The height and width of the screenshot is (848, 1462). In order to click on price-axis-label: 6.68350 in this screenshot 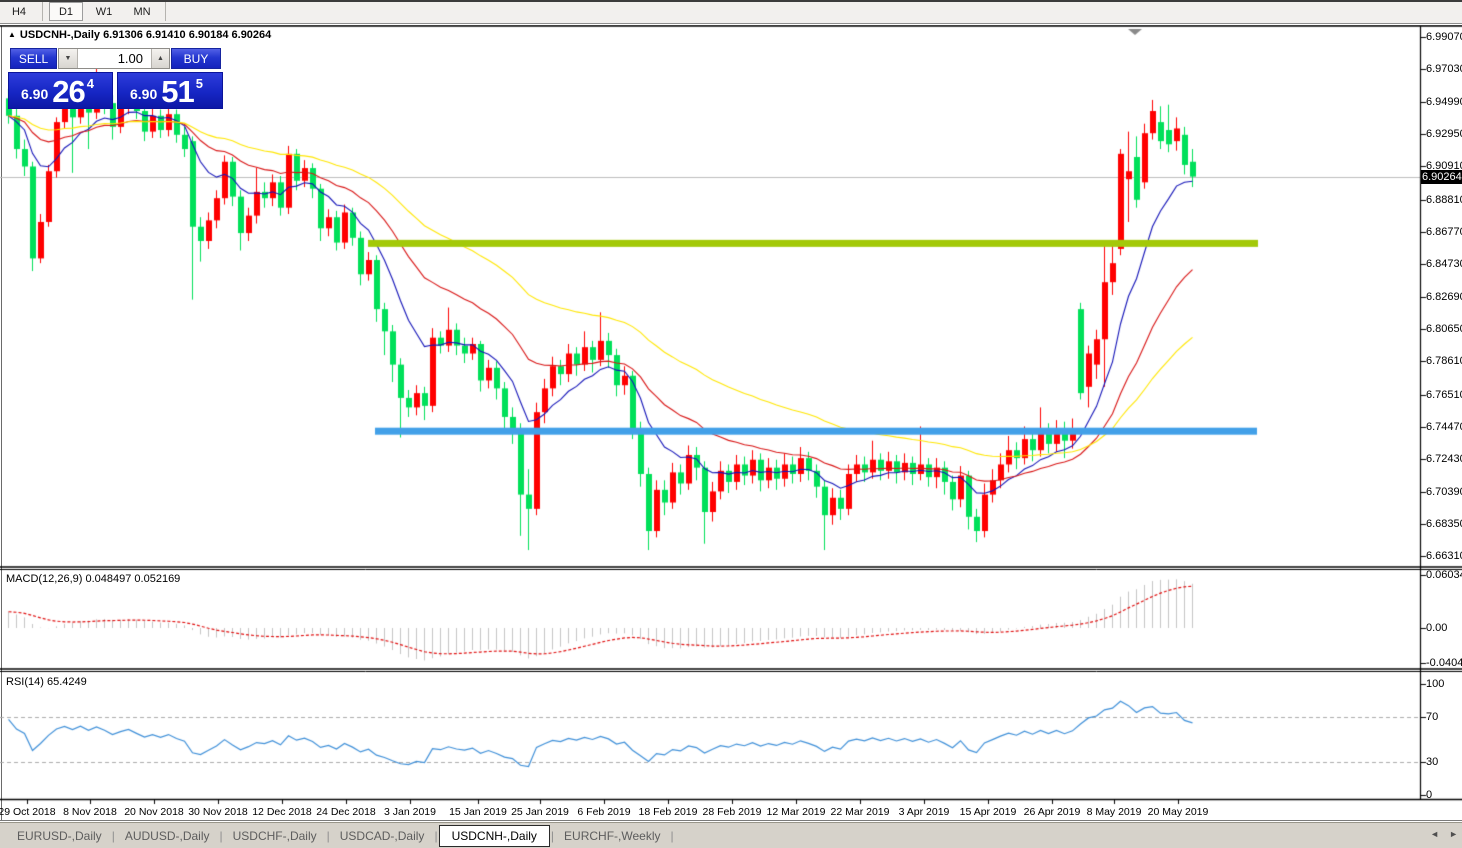, I will do `click(1444, 523)`.